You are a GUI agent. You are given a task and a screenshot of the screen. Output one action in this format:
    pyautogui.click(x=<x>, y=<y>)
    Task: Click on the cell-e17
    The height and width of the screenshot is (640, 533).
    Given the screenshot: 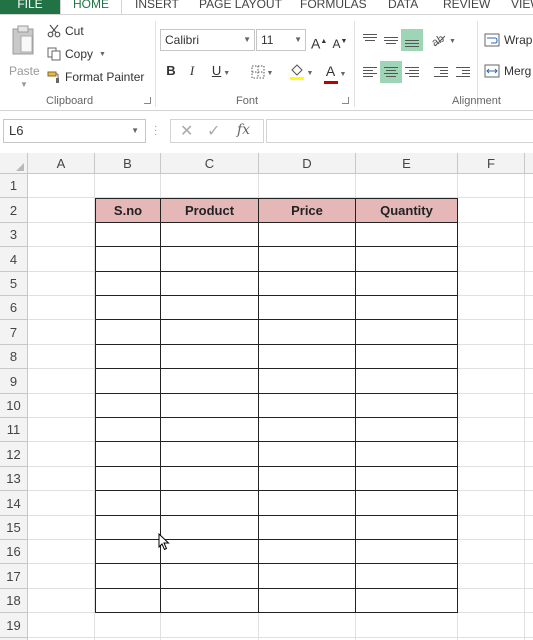 What is the action you would take?
    pyautogui.click(x=407, y=576)
    